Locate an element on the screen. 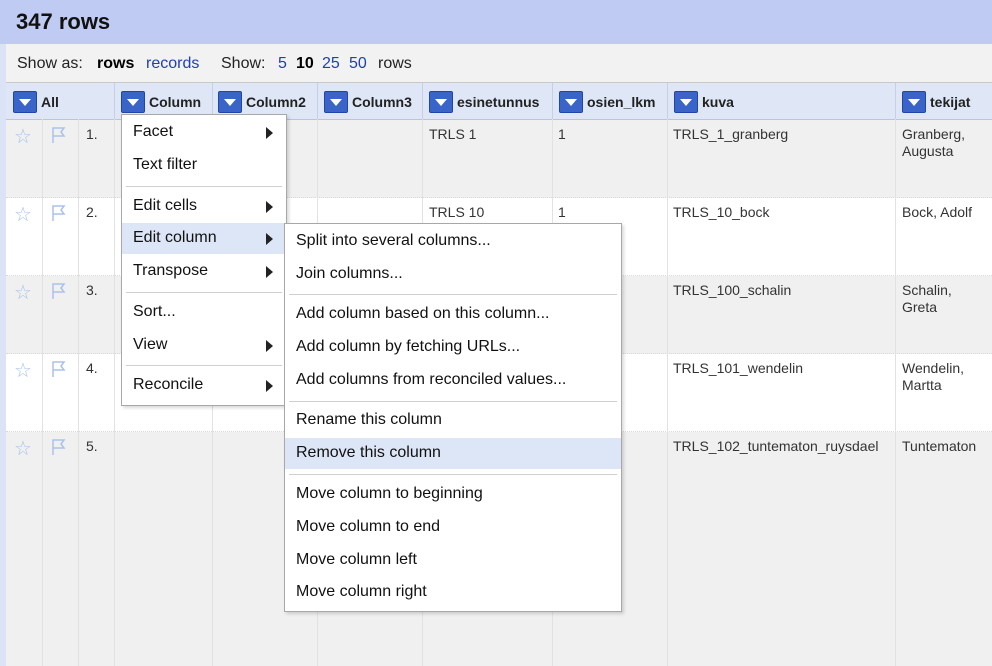  tekijat-dropdown-icon is located at coordinates (914, 102).